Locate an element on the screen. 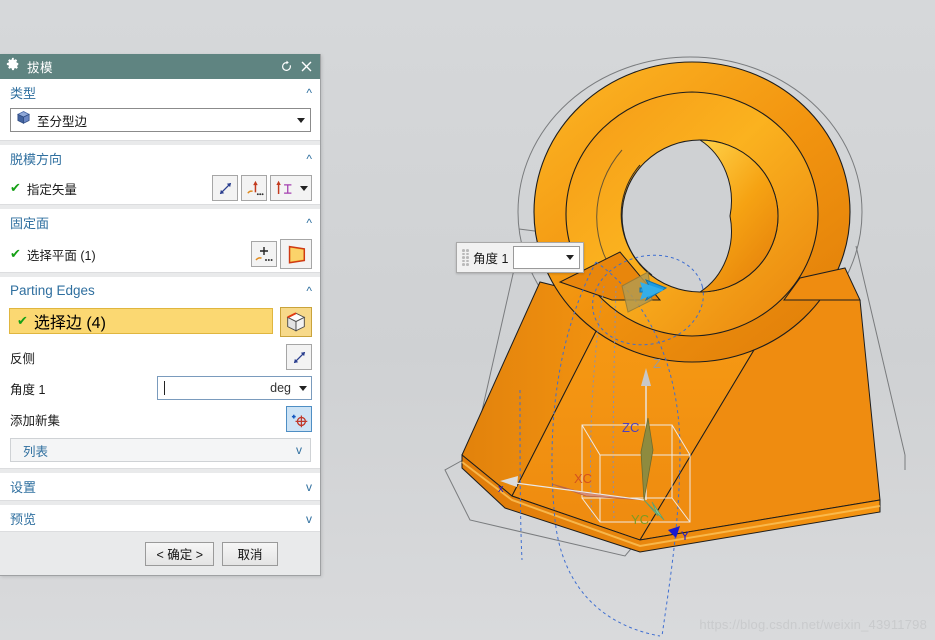  drag-grip-icon is located at coordinates (465, 257).